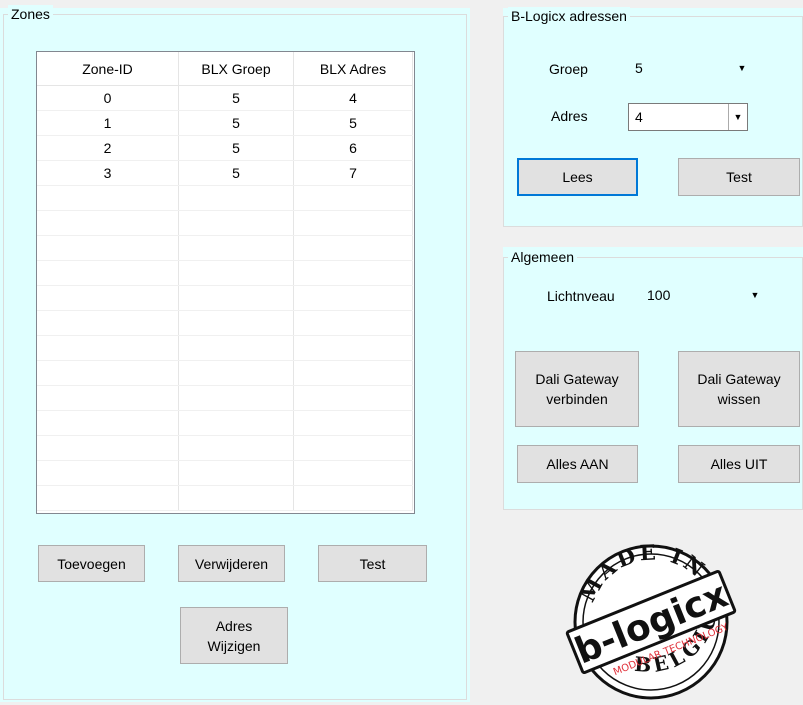 This screenshot has height=705, width=803. Describe the element at coordinates (108, 148) in the screenshot. I see `table-cell: 2` at that location.